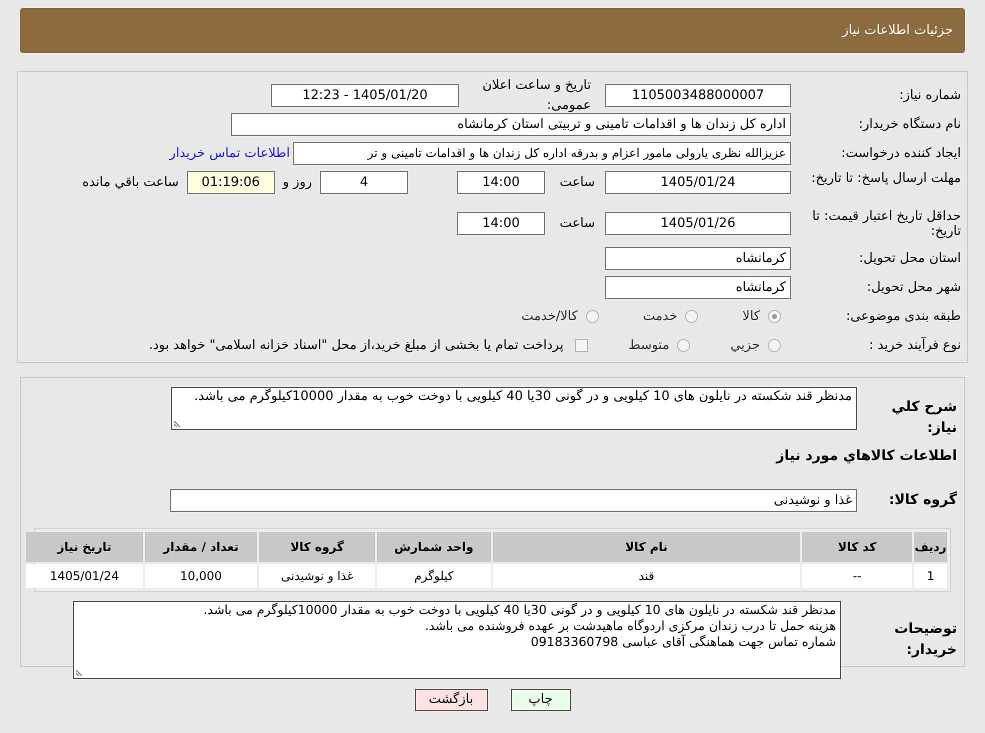 Image resolution: width=985 pixels, height=733 pixels. Describe the element at coordinates (514, 408) in the screenshot. I see `description-textarea: مدنظر قند شکسته در نایلون های 10 کیلویی و در گونی 30یا 40 کیلویی با دوخت خوب به مقدار 10000کیلوگرم می باشد.` at that location.